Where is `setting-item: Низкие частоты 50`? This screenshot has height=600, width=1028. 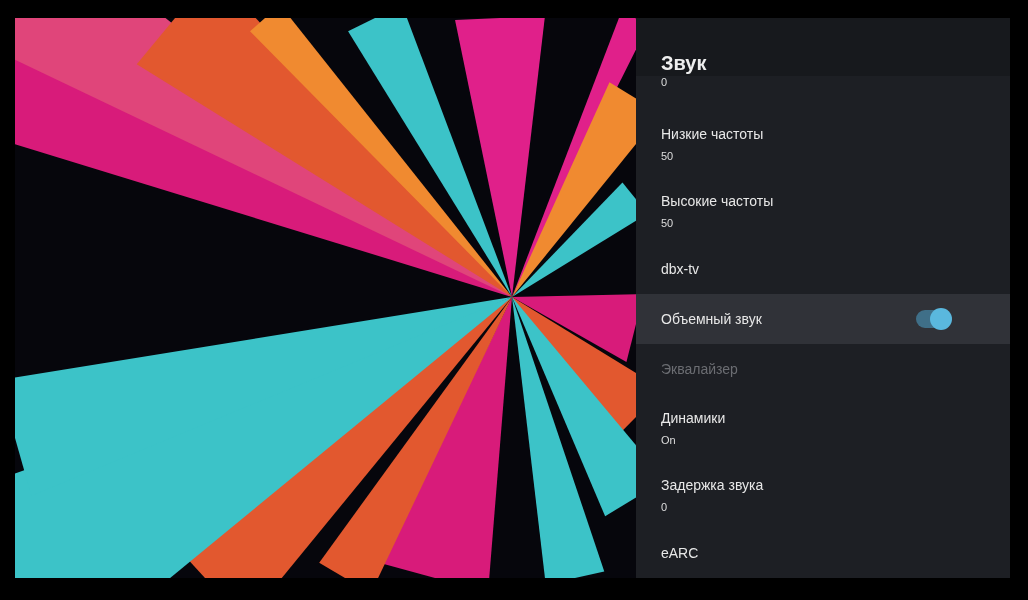 setting-item: Низкие частоты 50 is located at coordinates (823, 143).